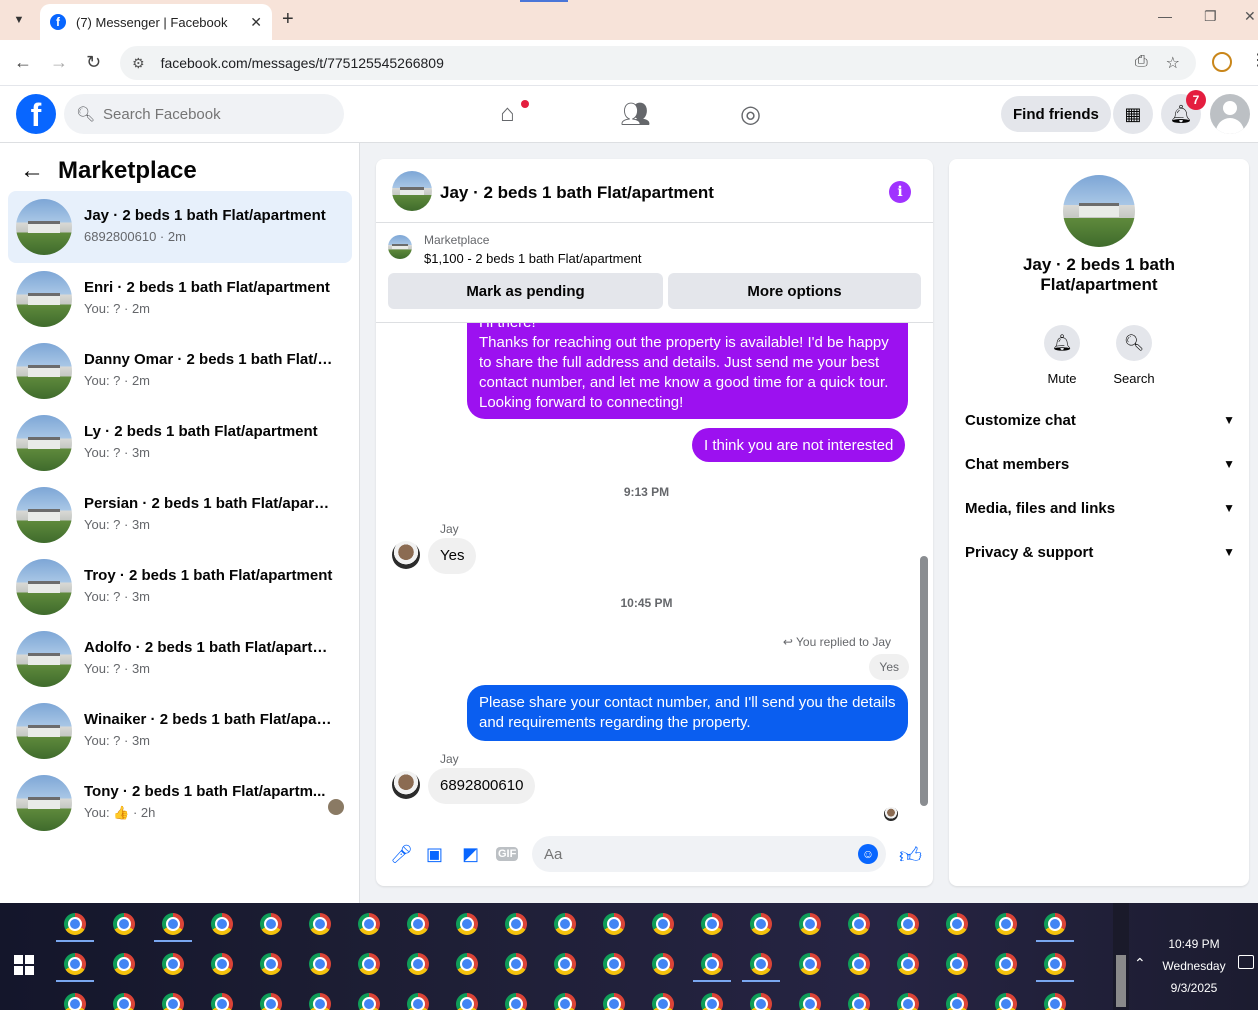 The image size is (1258, 1010). I want to click on info-icon: i, so click(900, 192).